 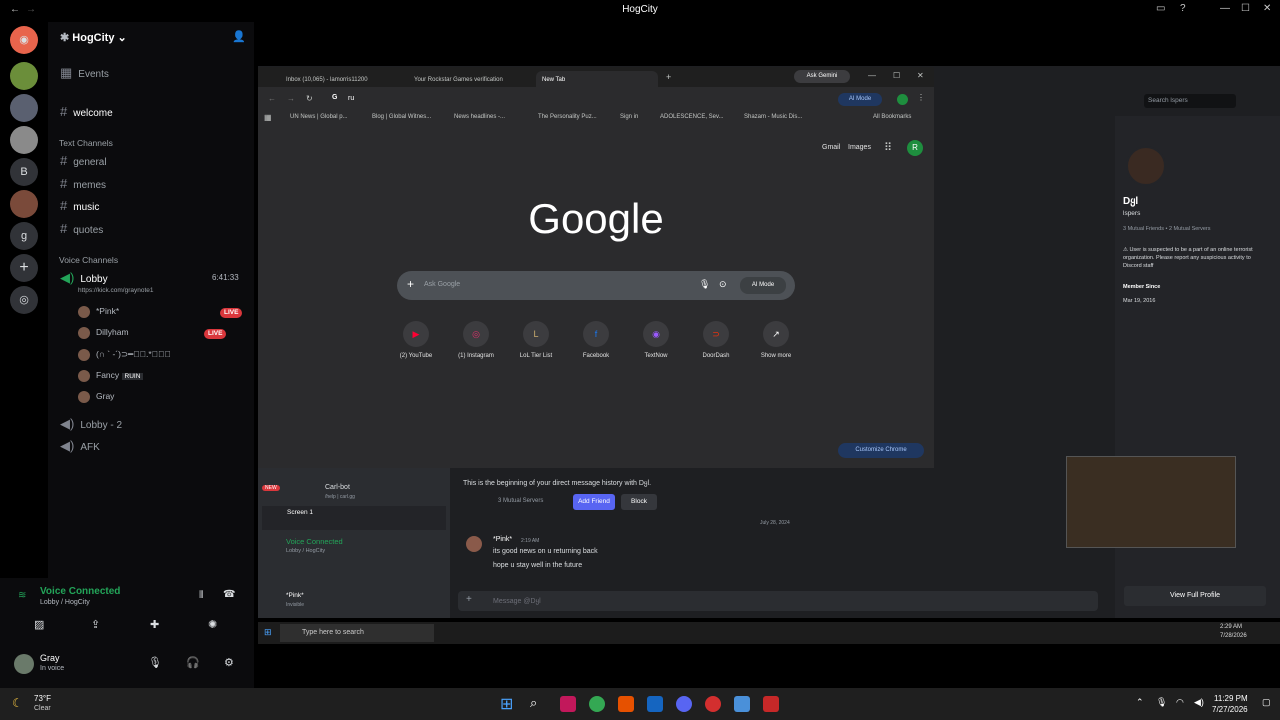 I want to click on address-bar: G ru, so click(x=578, y=99).